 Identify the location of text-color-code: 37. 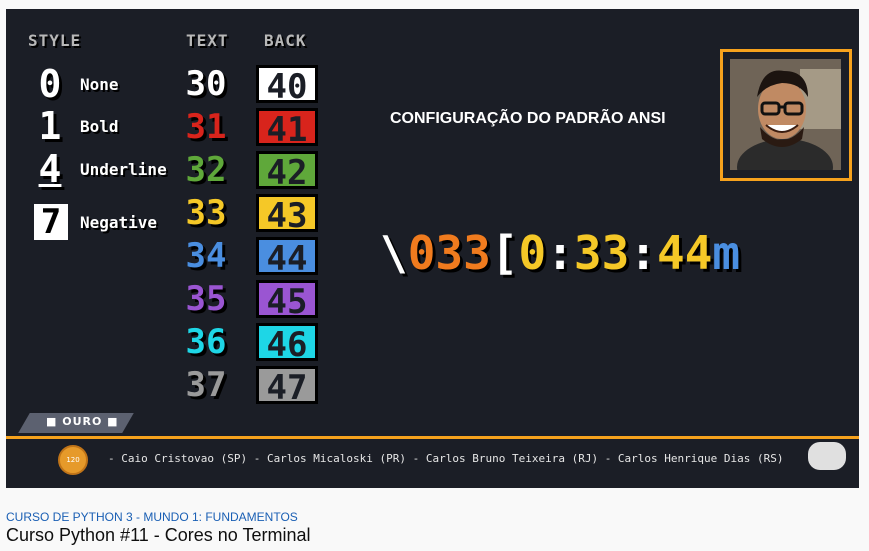
(206, 385).